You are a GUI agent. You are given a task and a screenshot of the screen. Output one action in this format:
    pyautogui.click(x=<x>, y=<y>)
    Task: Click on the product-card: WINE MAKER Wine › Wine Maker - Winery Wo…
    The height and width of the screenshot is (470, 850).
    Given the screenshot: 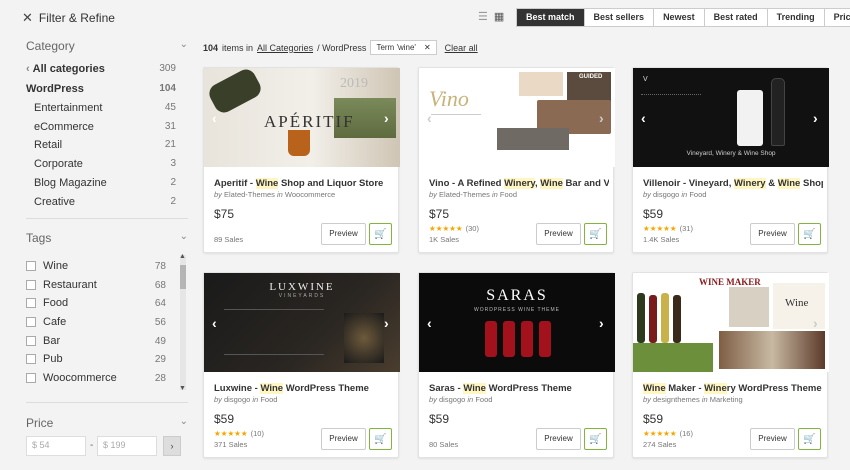 What is the action you would take?
    pyautogui.click(x=730, y=365)
    